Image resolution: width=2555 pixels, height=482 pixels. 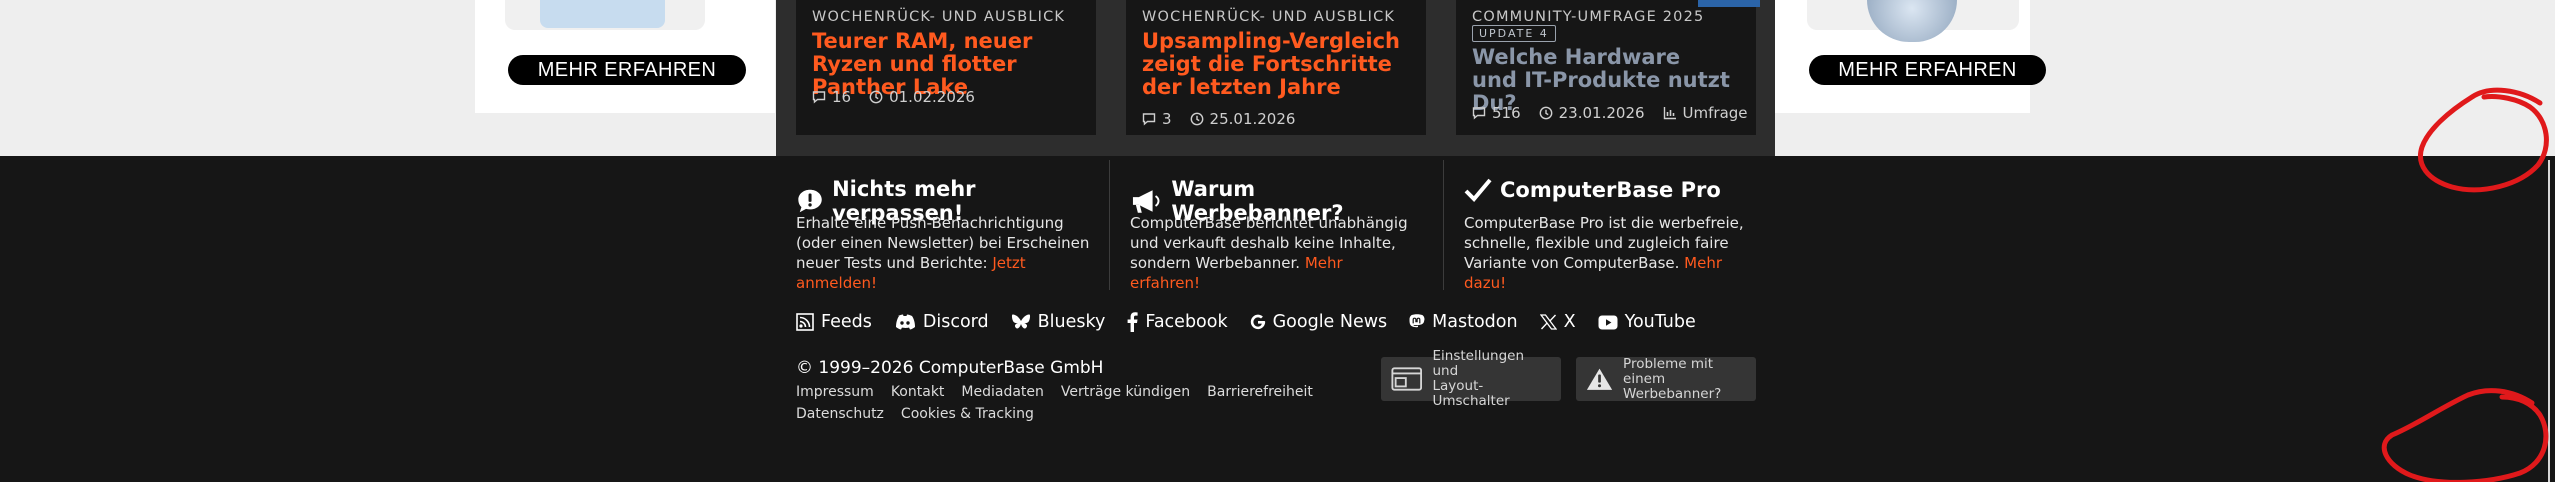 I want to click on footer-col-title: ComputerBase Pro, so click(x=1592, y=190).